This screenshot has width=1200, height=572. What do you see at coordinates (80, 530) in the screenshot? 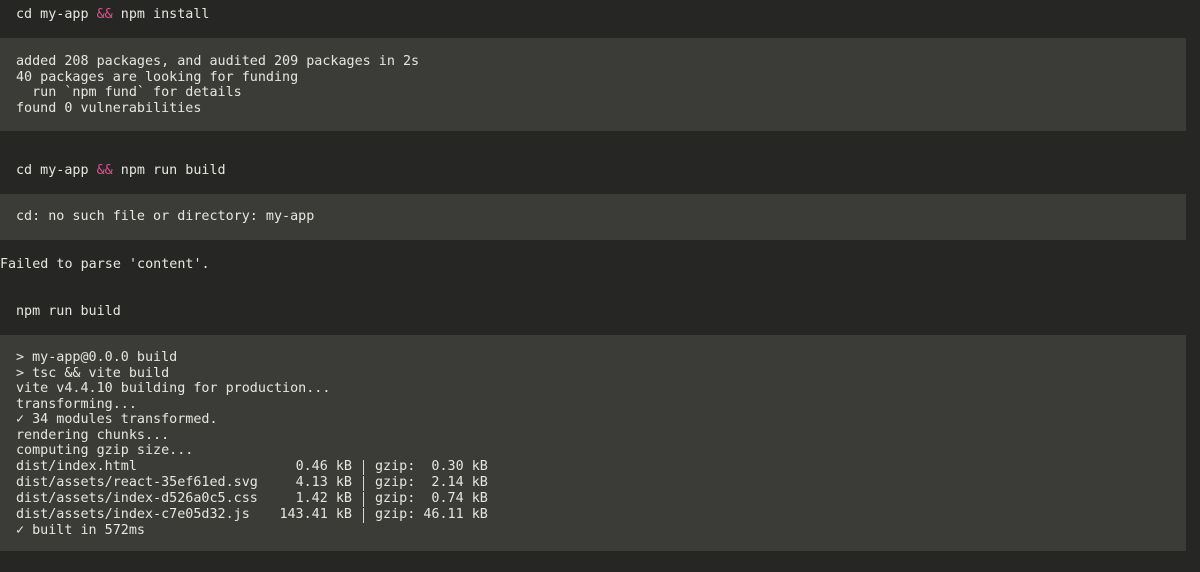
I see `build-complete-line: ✓ built in 572ms` at bounding box center [80, 530].